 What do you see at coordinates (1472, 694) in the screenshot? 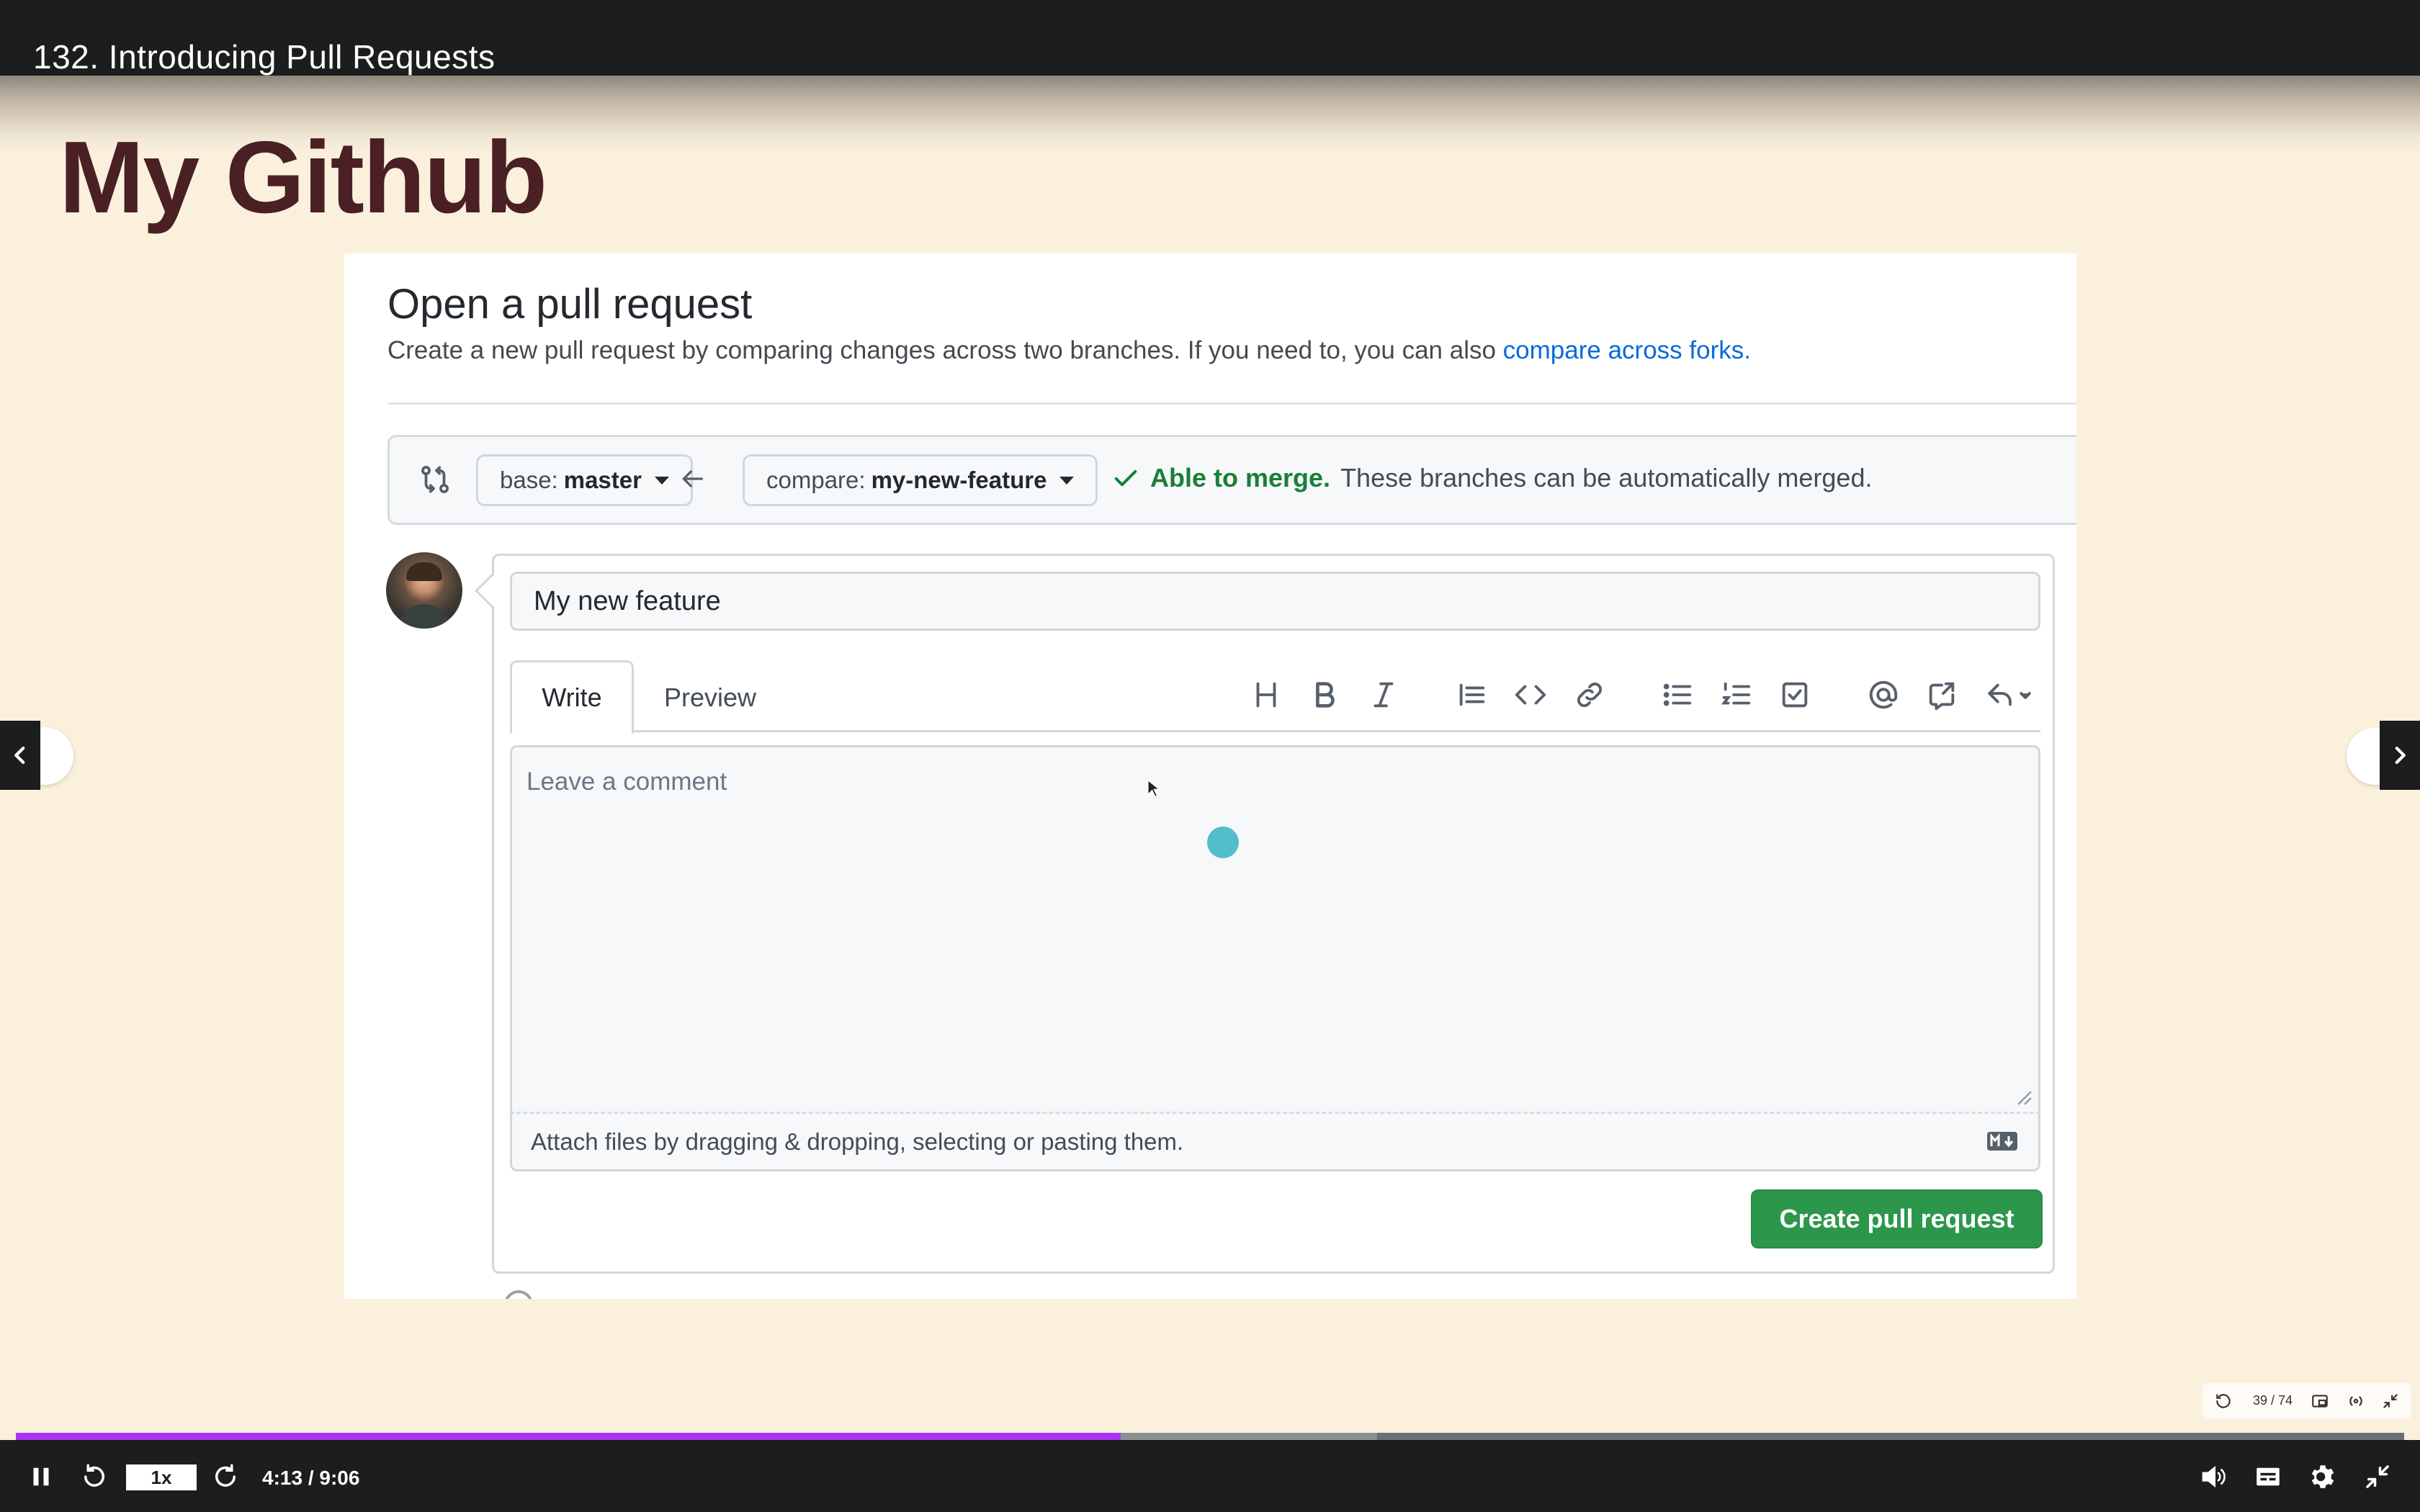
I see `quote-icon` at bounding box center [1472, 694].